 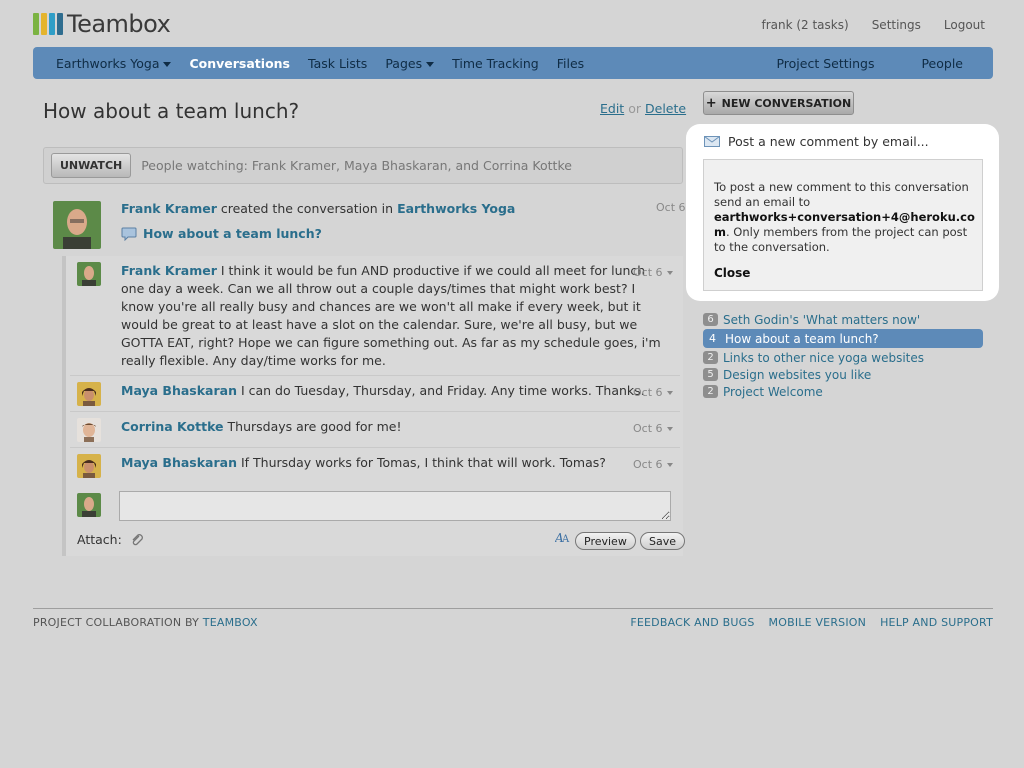 What do you see at coordinates (456, 208) in the screenshot?
I see `project-link: Earthworks Yoga` at bounding box center [456, 208].